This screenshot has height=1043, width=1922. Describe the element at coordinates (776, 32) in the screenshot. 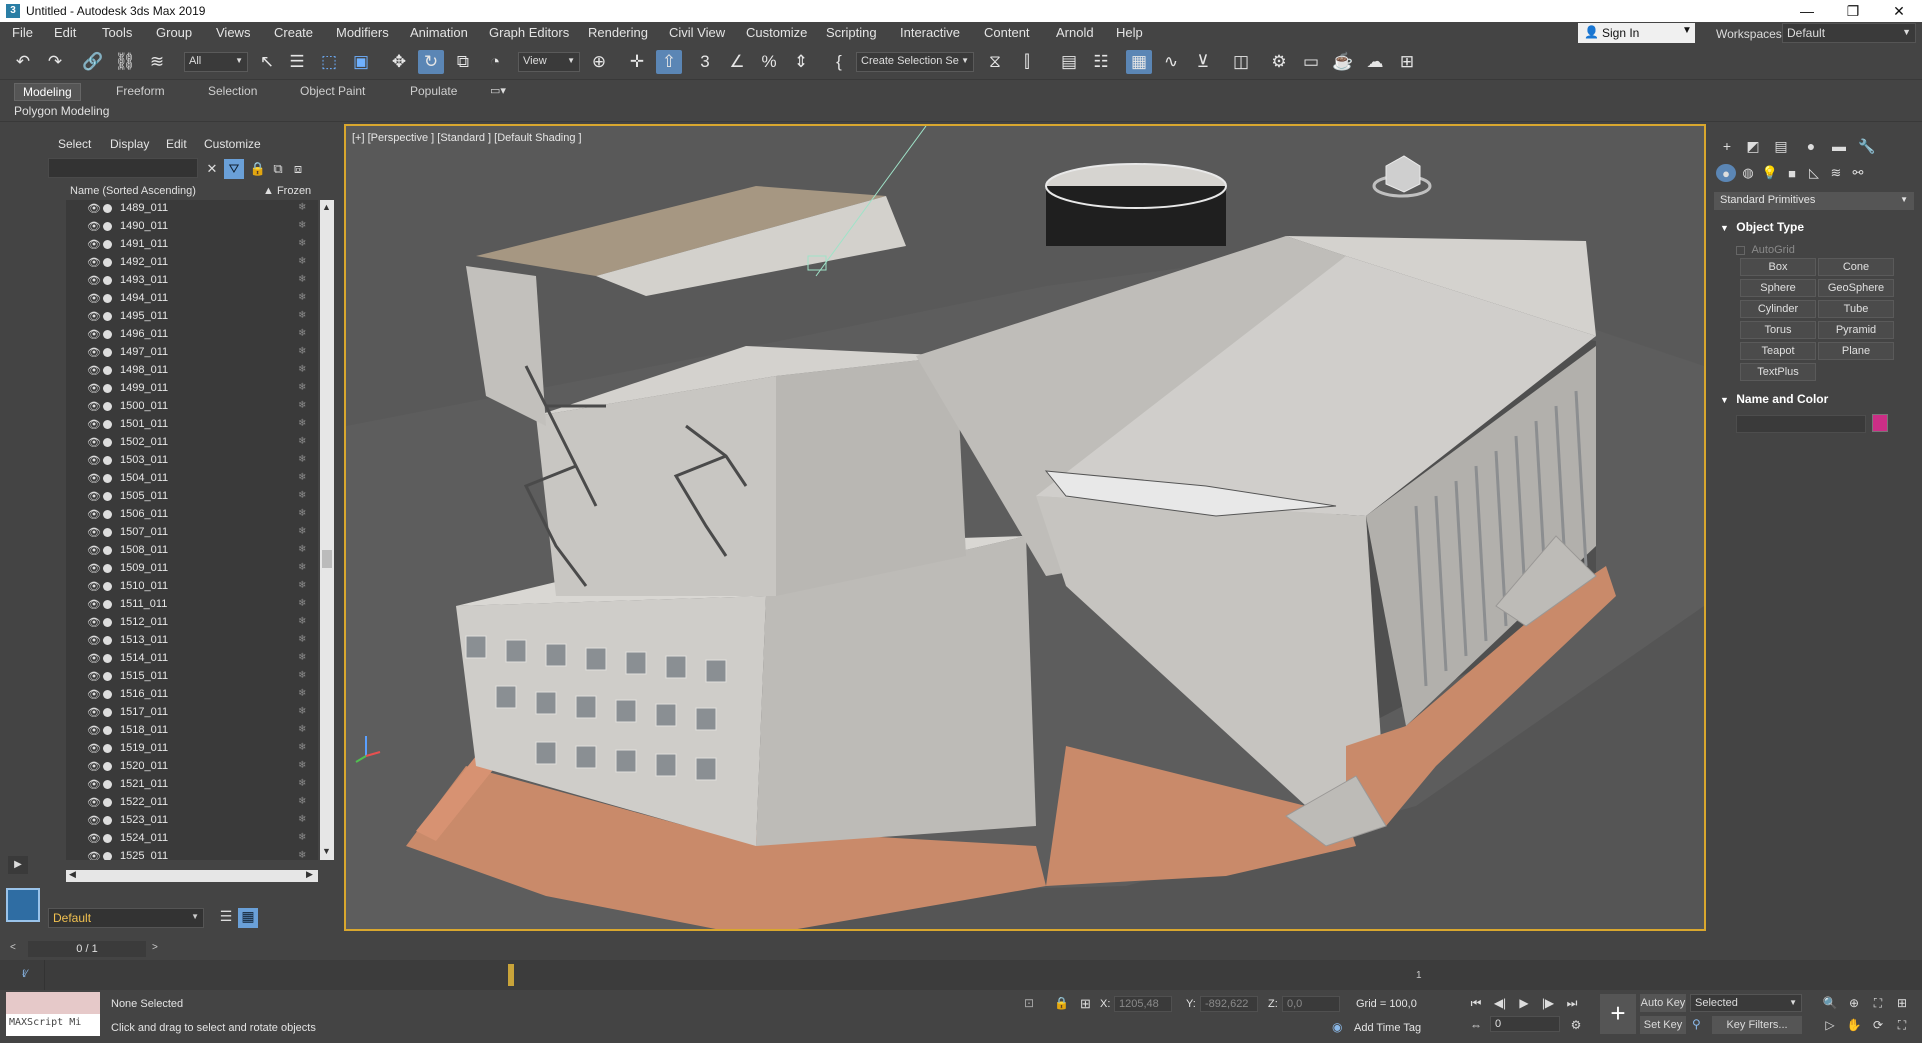

I see `menu-customize: Customize` at that location.